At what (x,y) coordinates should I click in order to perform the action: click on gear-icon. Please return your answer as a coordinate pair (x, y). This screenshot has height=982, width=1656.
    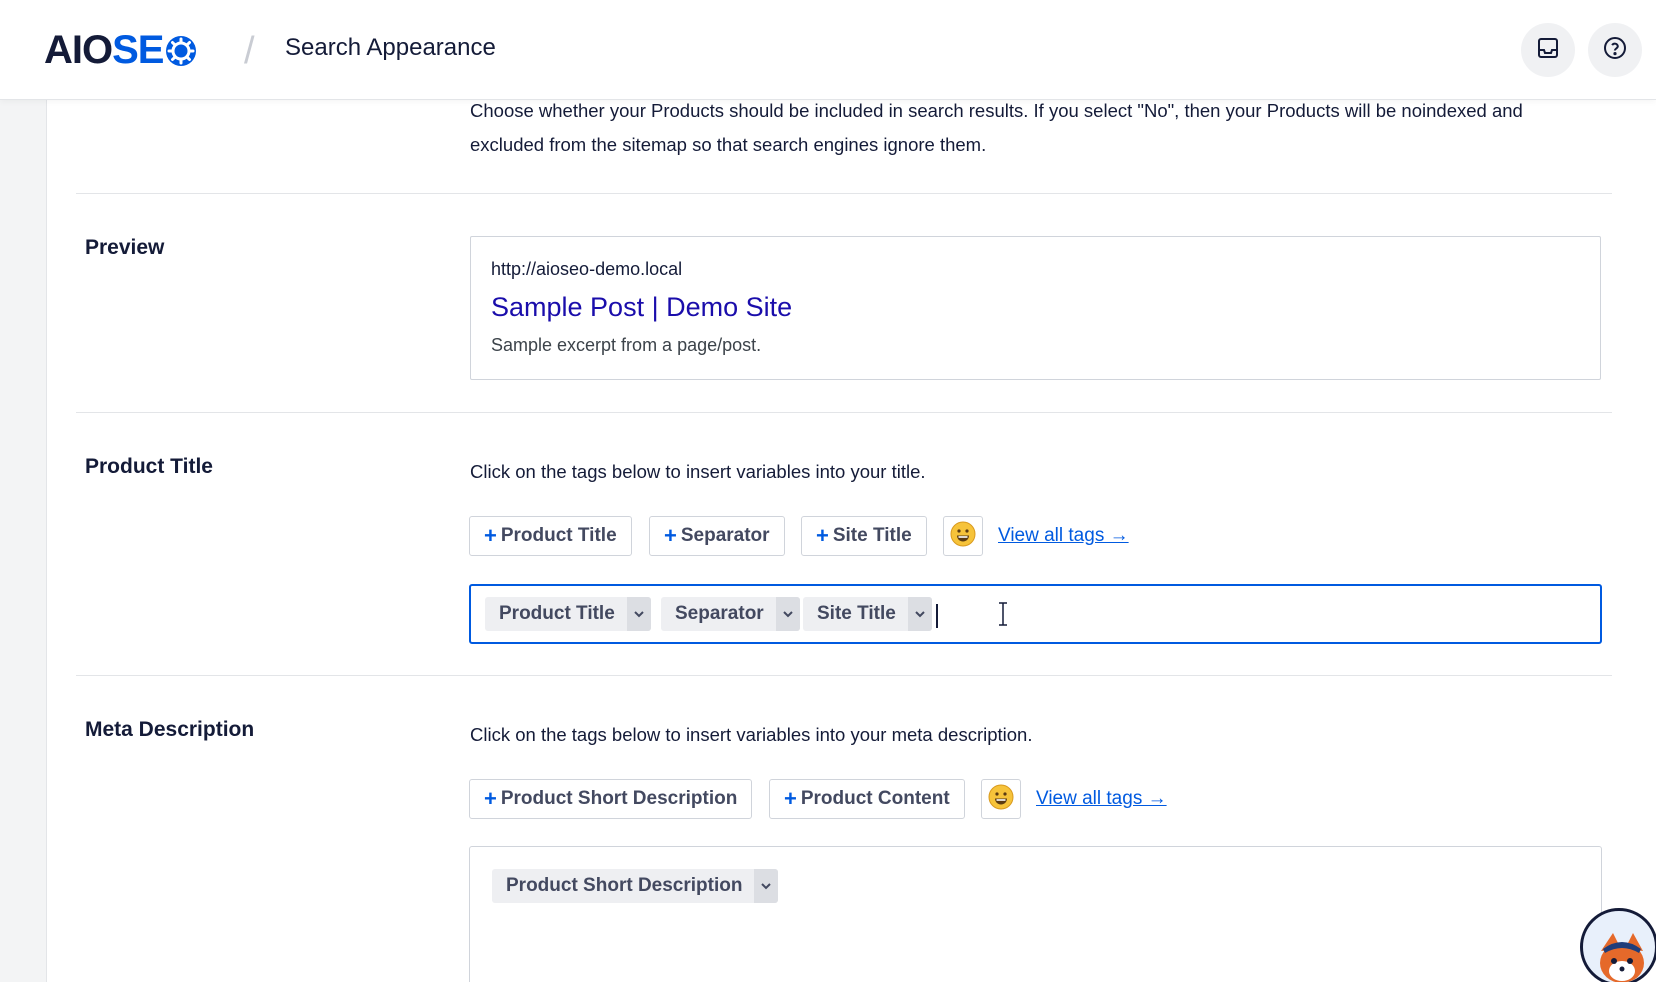
    Looking at the image, I should click on (181, 50).